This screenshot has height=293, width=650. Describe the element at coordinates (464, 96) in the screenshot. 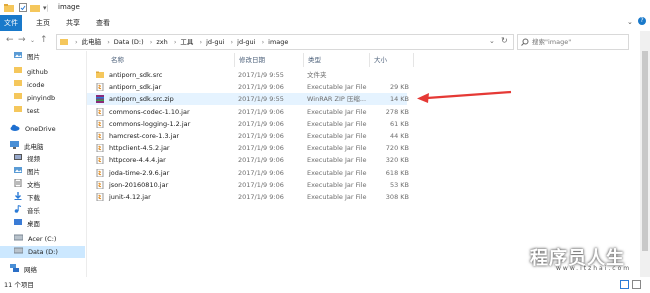

I see `annotation-arrow-icon` at that location.